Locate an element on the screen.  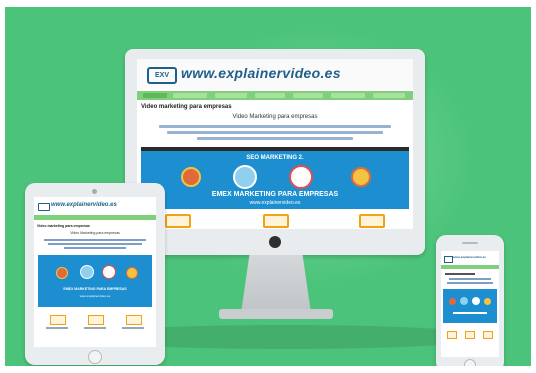
page-heading: Video marketing para empresas is located at coordinates (186, 107).